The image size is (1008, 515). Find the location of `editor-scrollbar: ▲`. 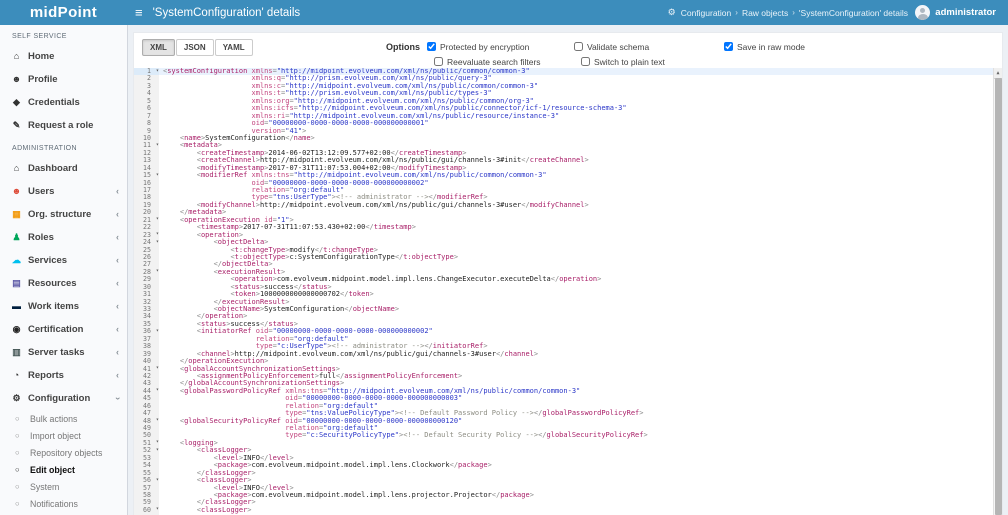

editor-scrollbar: ▲ is located at coordinates (997, 291).